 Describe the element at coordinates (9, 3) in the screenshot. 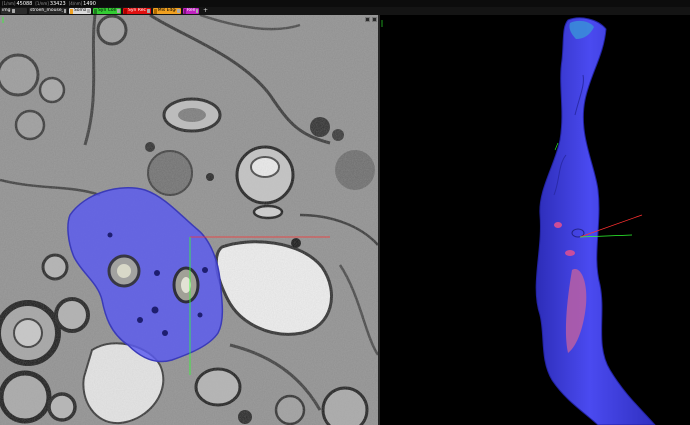

I see `x-coordinate-label: [1/nm]` at that location.